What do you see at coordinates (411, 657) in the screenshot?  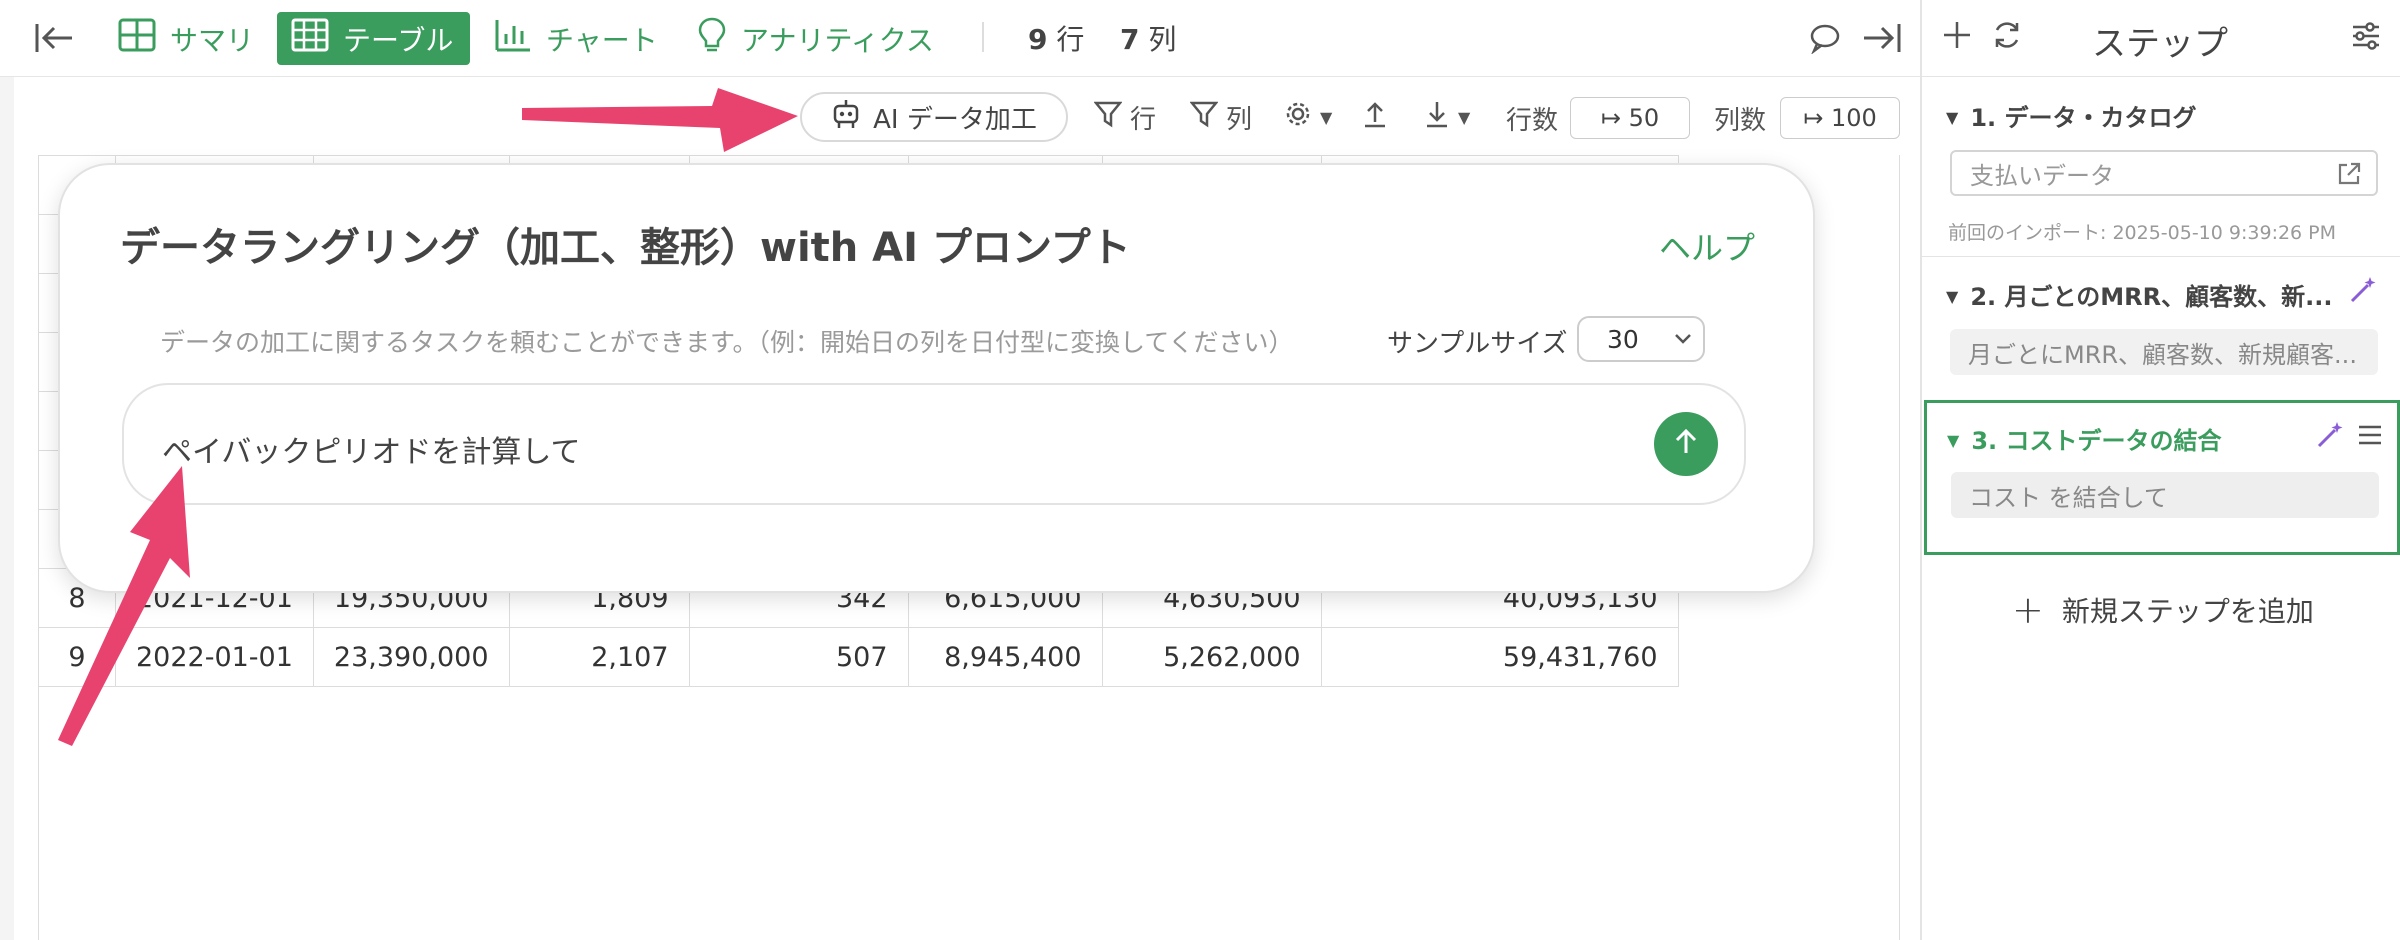 I see `table-cell: 23,390,000` at bounding box center [411, 657].